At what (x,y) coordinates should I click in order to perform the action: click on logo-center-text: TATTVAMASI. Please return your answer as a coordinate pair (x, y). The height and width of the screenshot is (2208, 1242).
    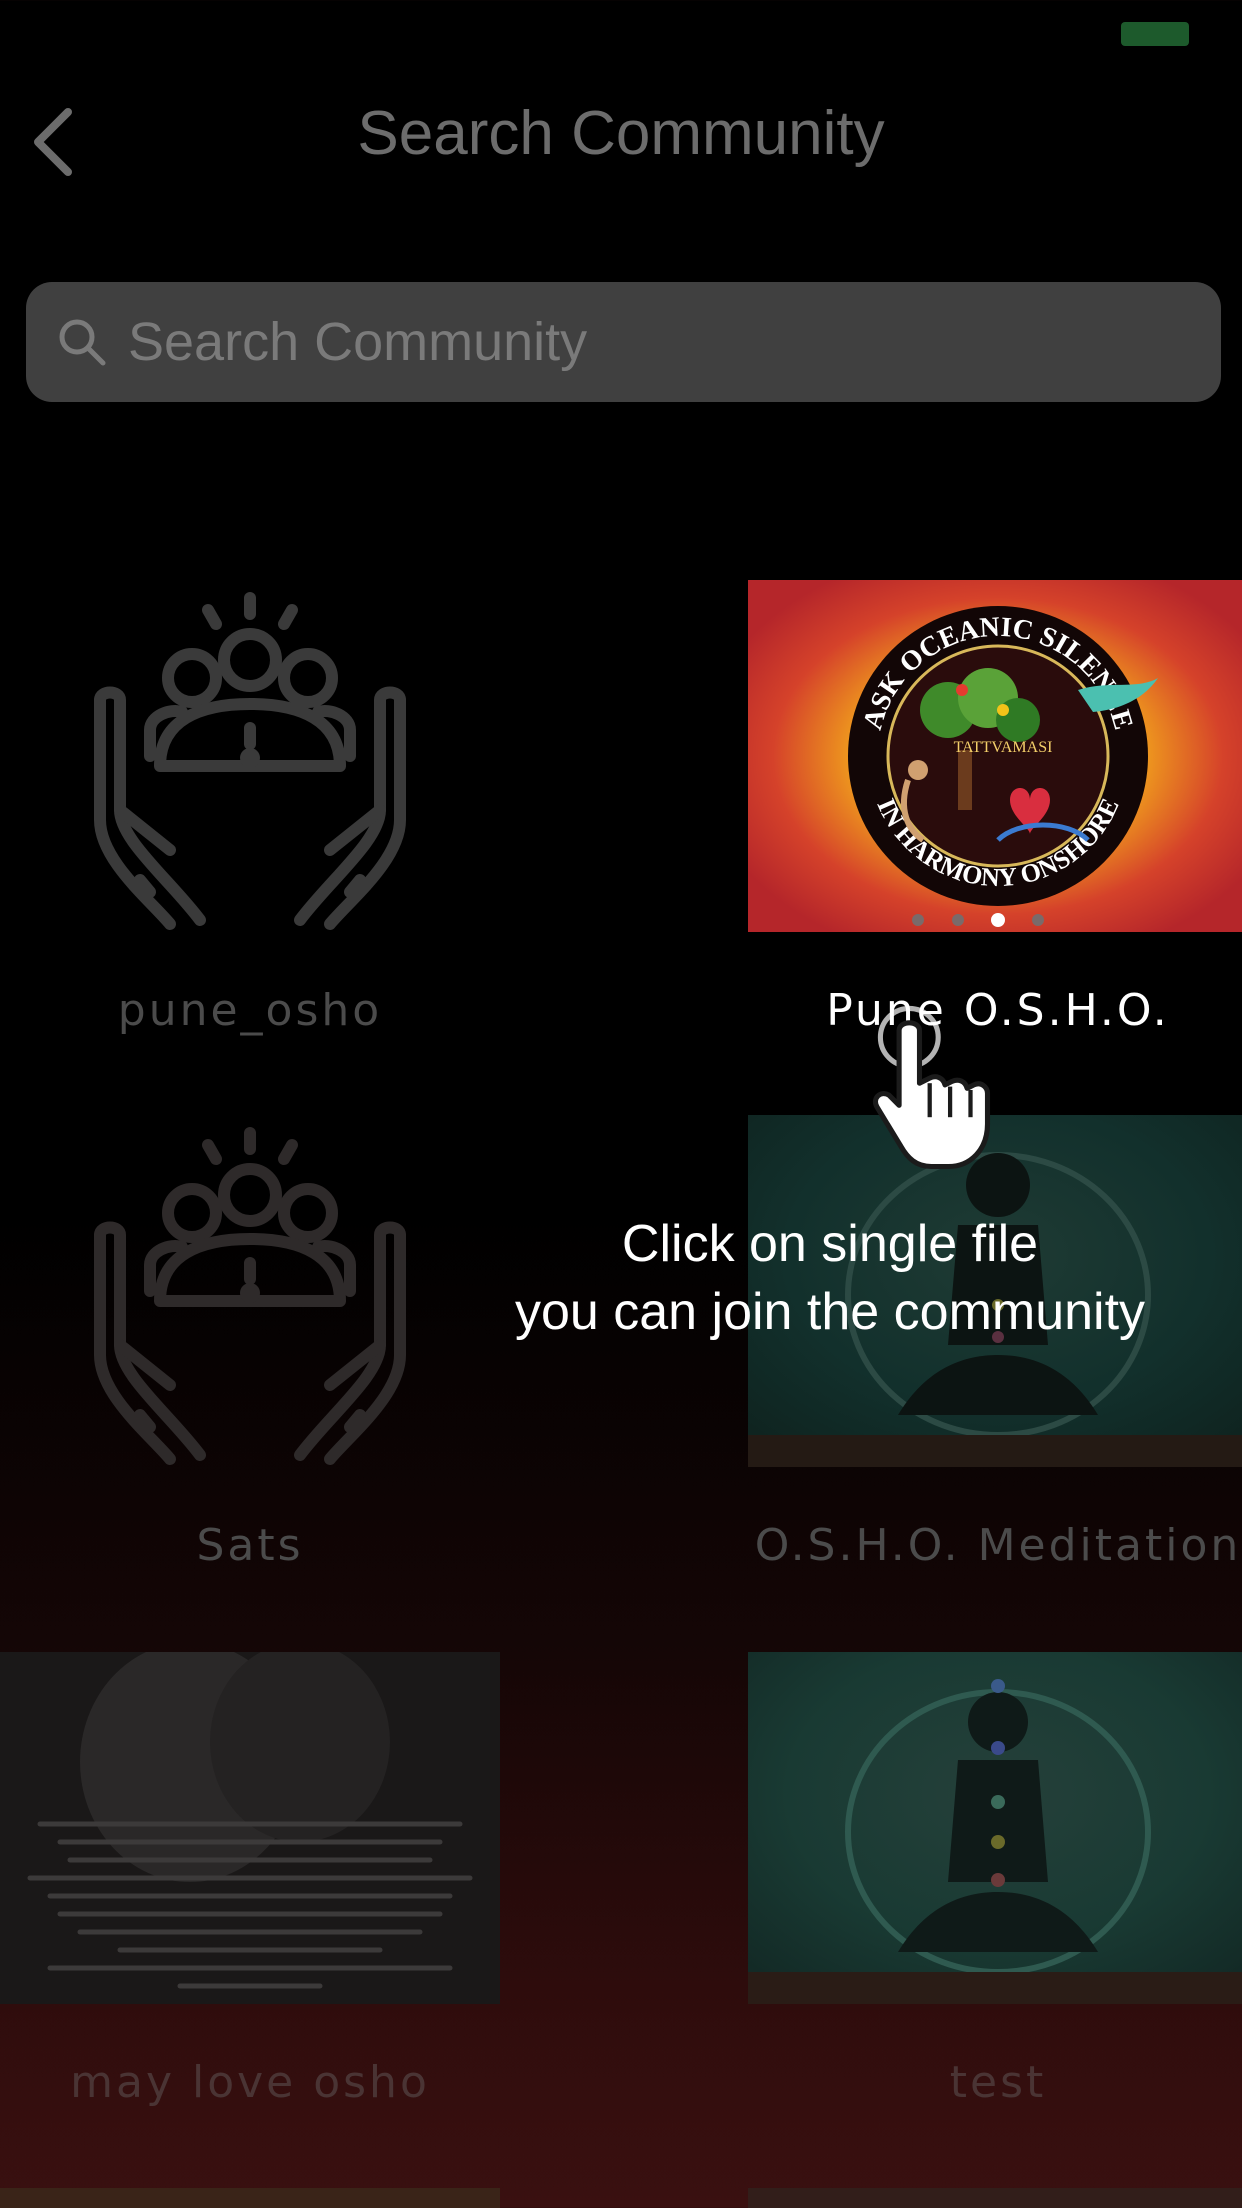
    Looking at the image, I should click on (1003, 747).